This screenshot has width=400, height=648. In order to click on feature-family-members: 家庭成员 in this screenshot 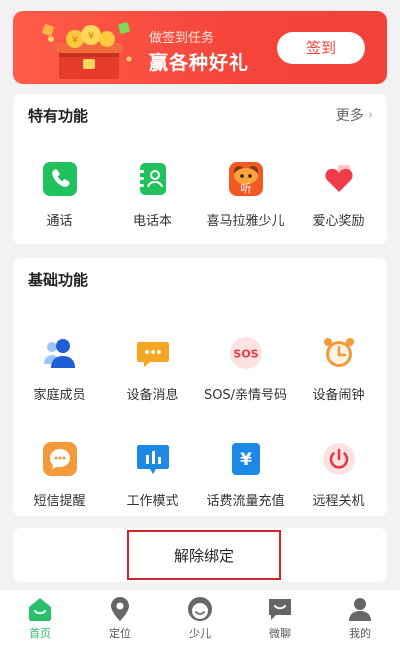, I will do `click(59, 369)`.